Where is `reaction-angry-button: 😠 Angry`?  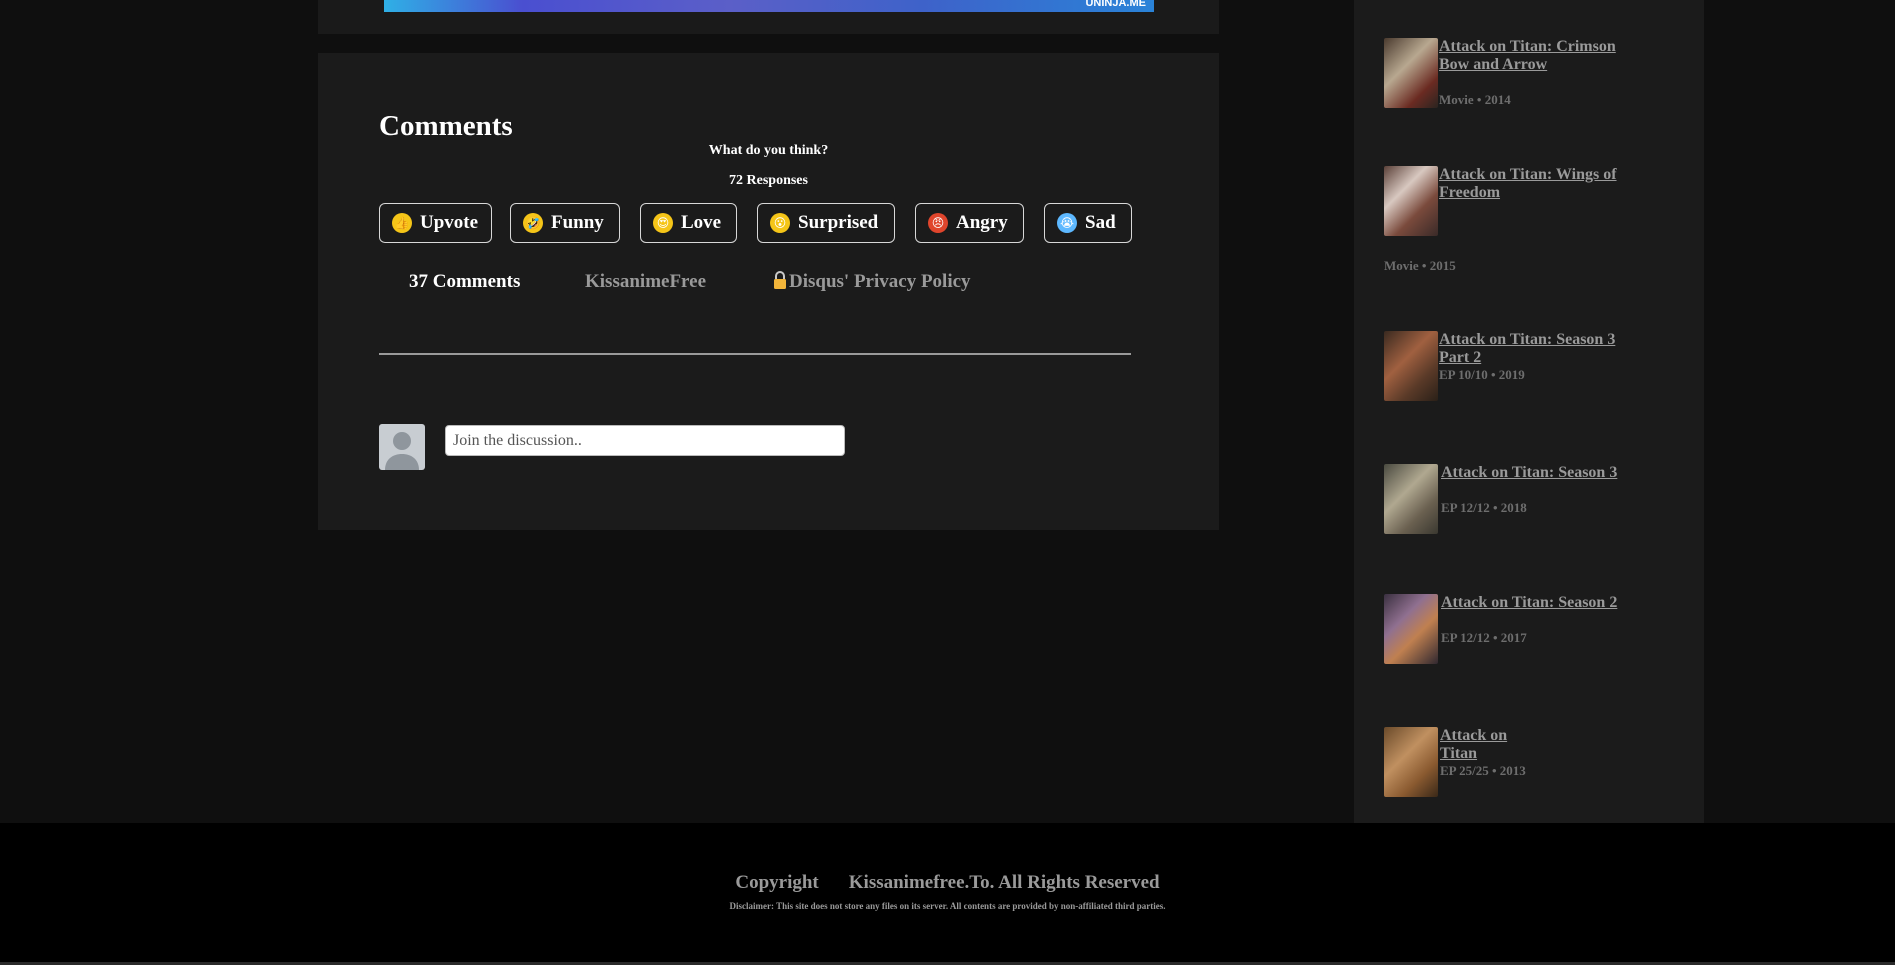 reaction-angry-button: 😠 Angry is located at coordinates (969, 223).